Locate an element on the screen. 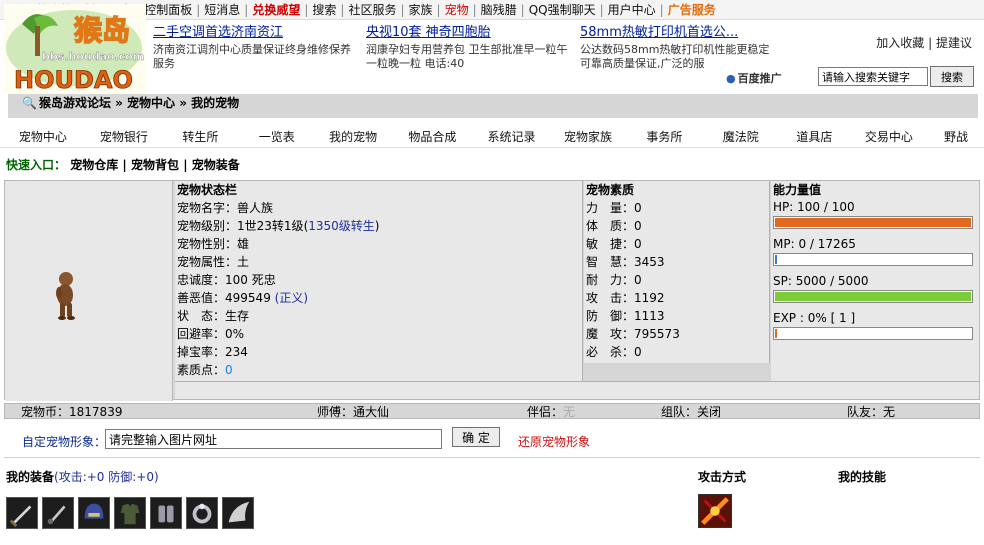  attr-key: 体 质： is located at coordinates (610, 226).